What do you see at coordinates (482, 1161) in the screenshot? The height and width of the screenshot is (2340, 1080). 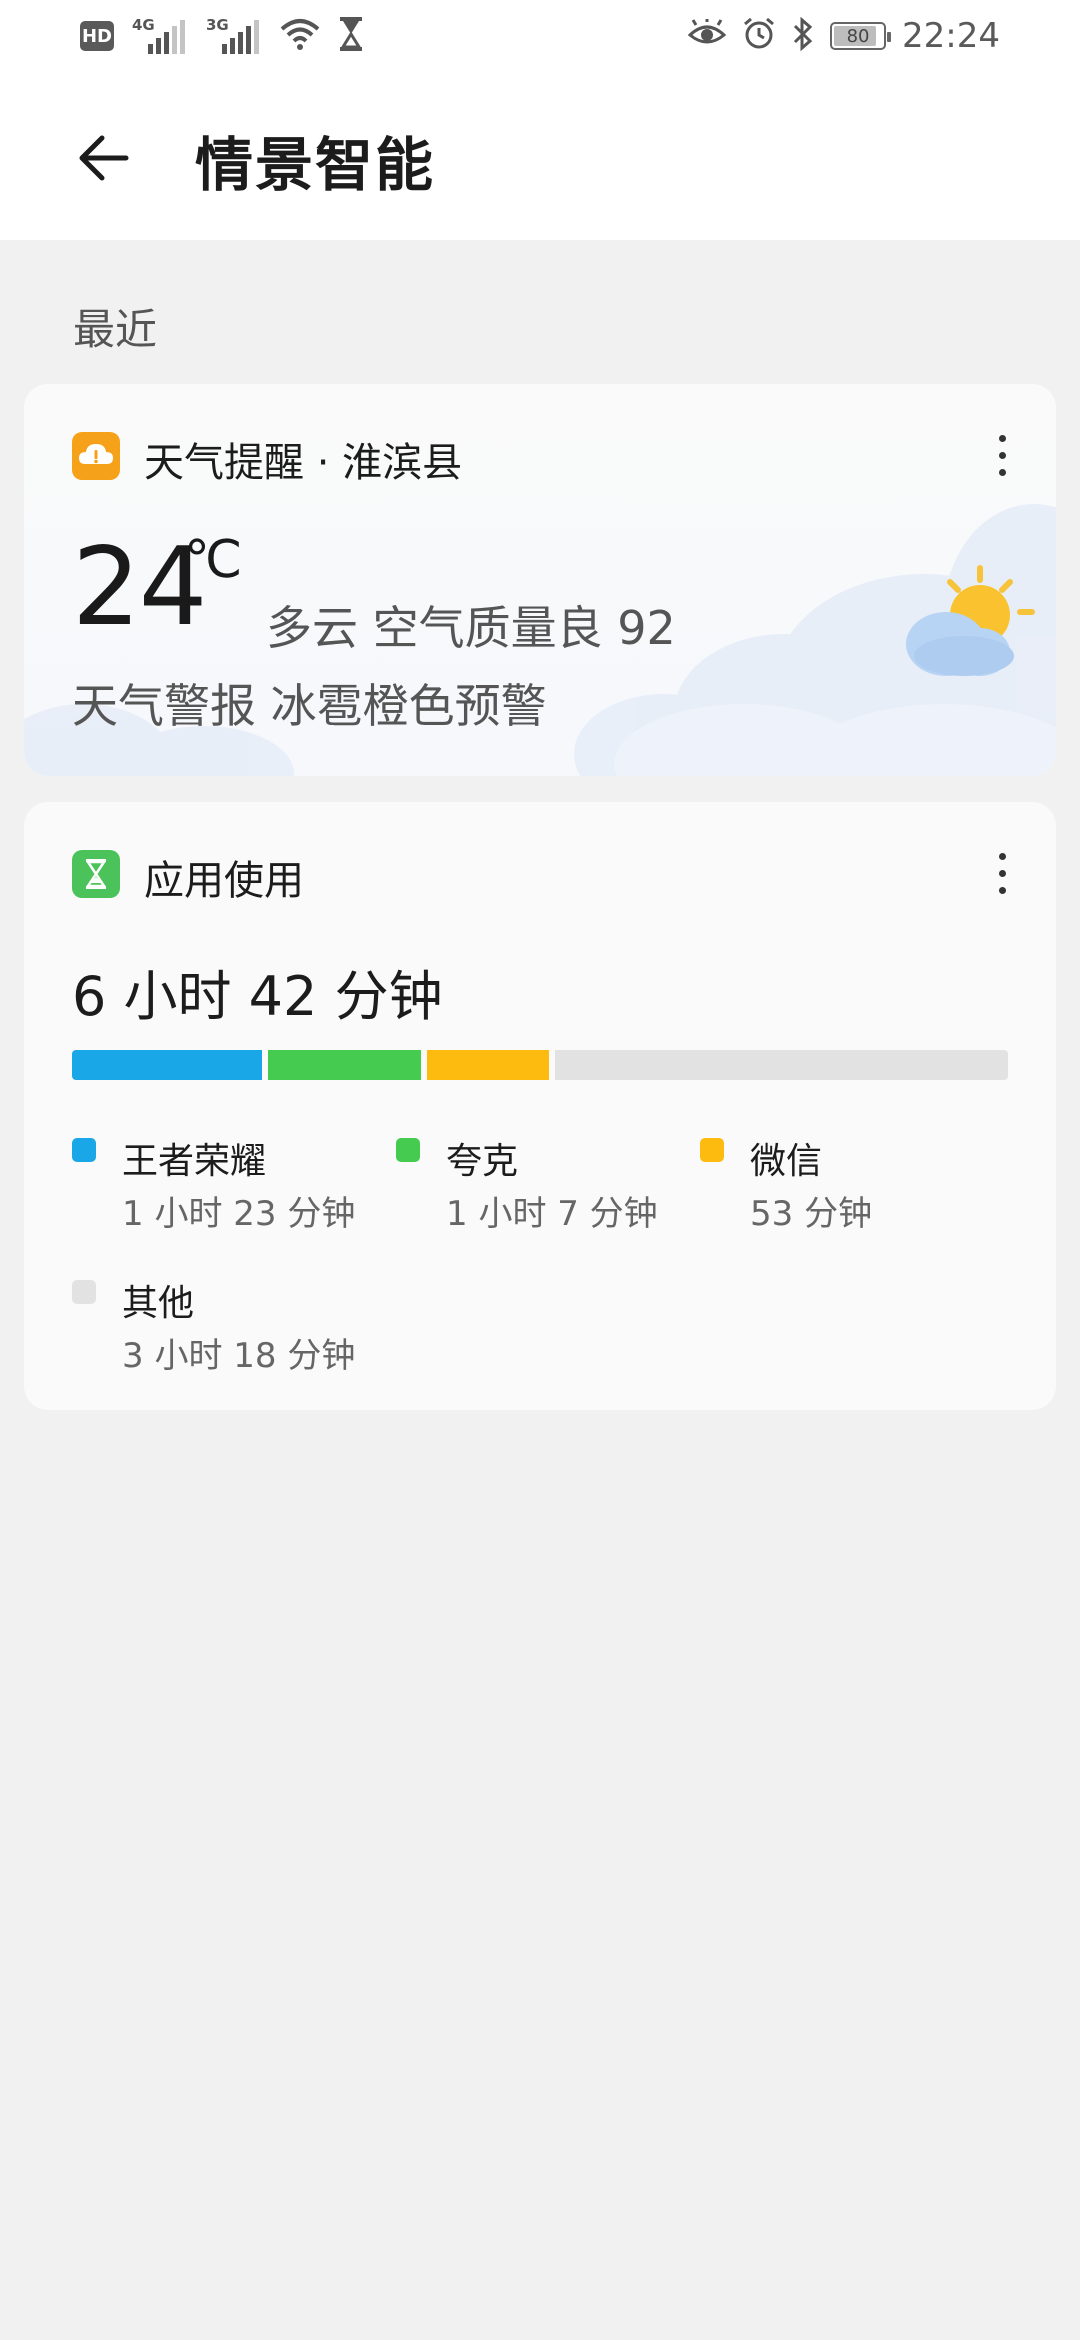 I see `app-name: 夸克` at bounding box center [482, 1161].